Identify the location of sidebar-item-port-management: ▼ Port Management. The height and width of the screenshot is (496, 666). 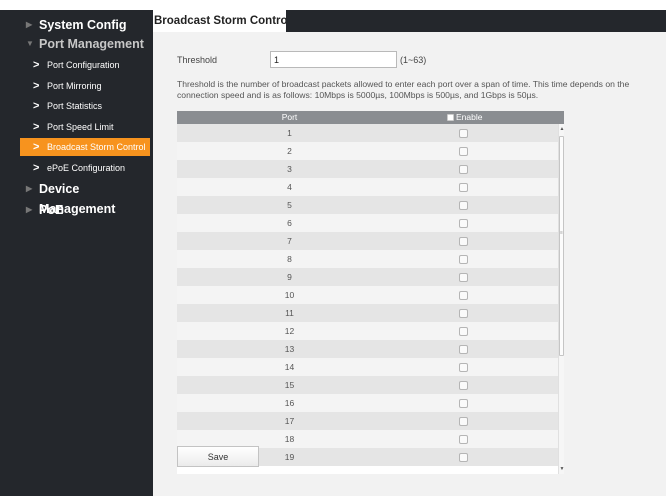
(76, 44).